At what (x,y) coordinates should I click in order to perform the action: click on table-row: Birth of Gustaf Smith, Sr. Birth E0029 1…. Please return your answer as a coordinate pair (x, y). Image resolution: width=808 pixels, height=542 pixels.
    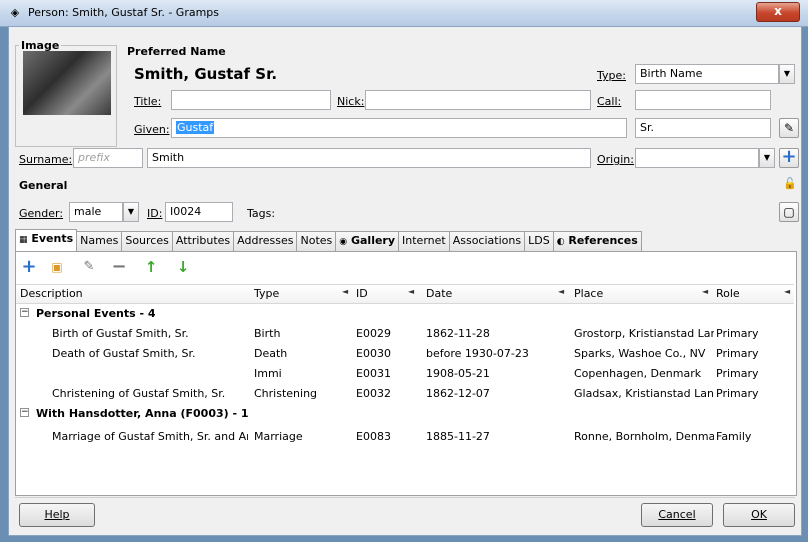
    Looking at the image, I should click on (405, 333).